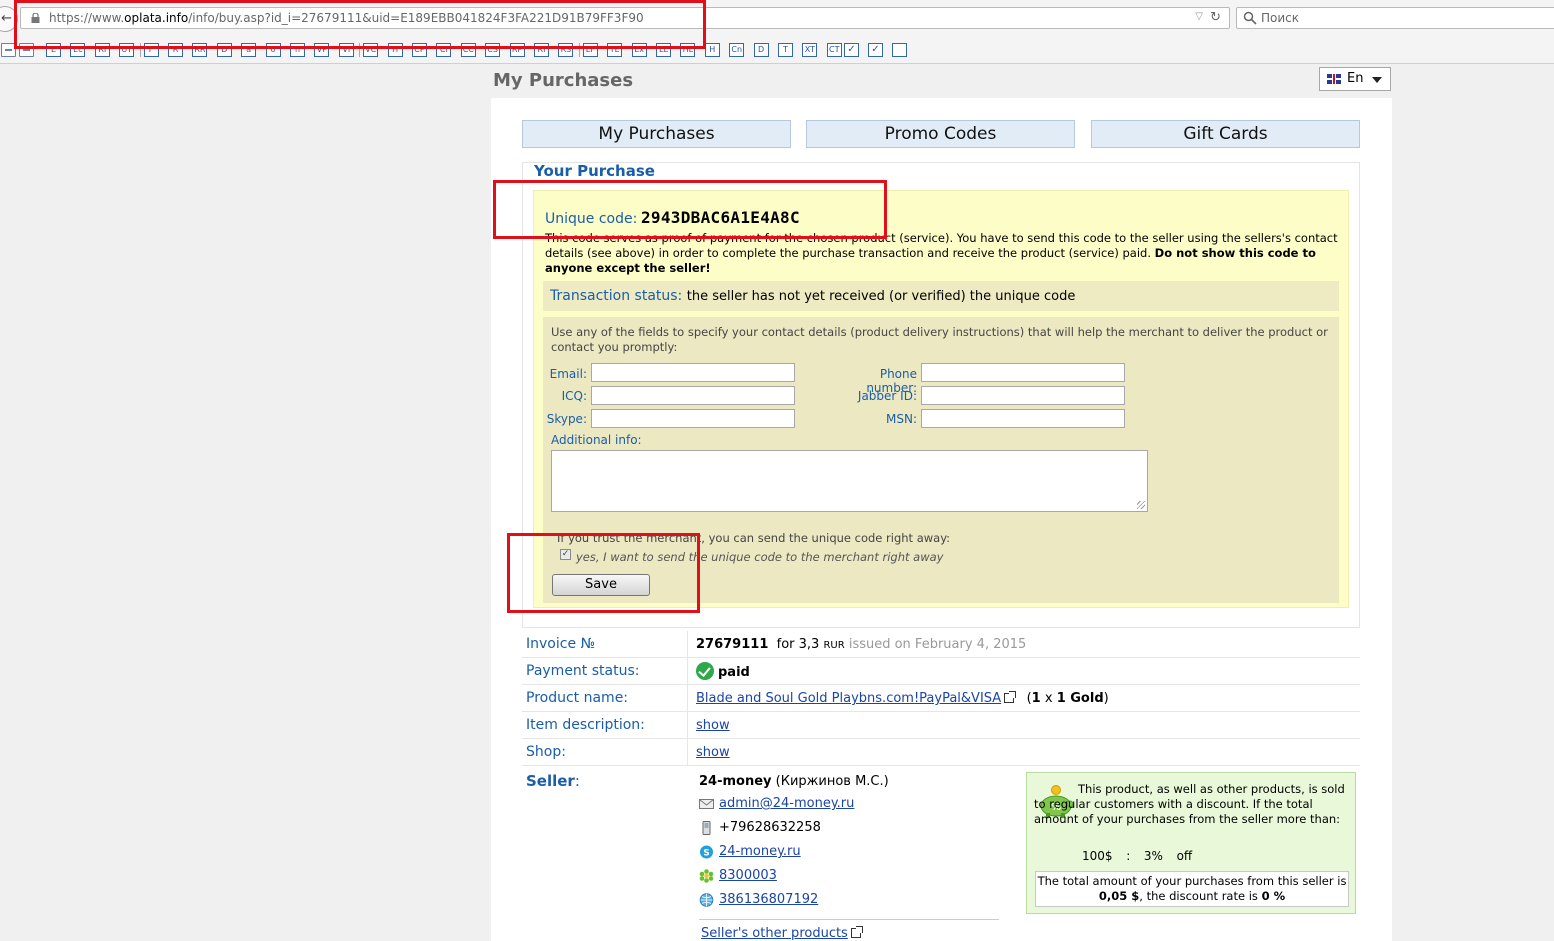 Image resolution: width=1554 pixels, height=941 pixels. I want to click on toolbar-button-16: CP, so click(419, 50).